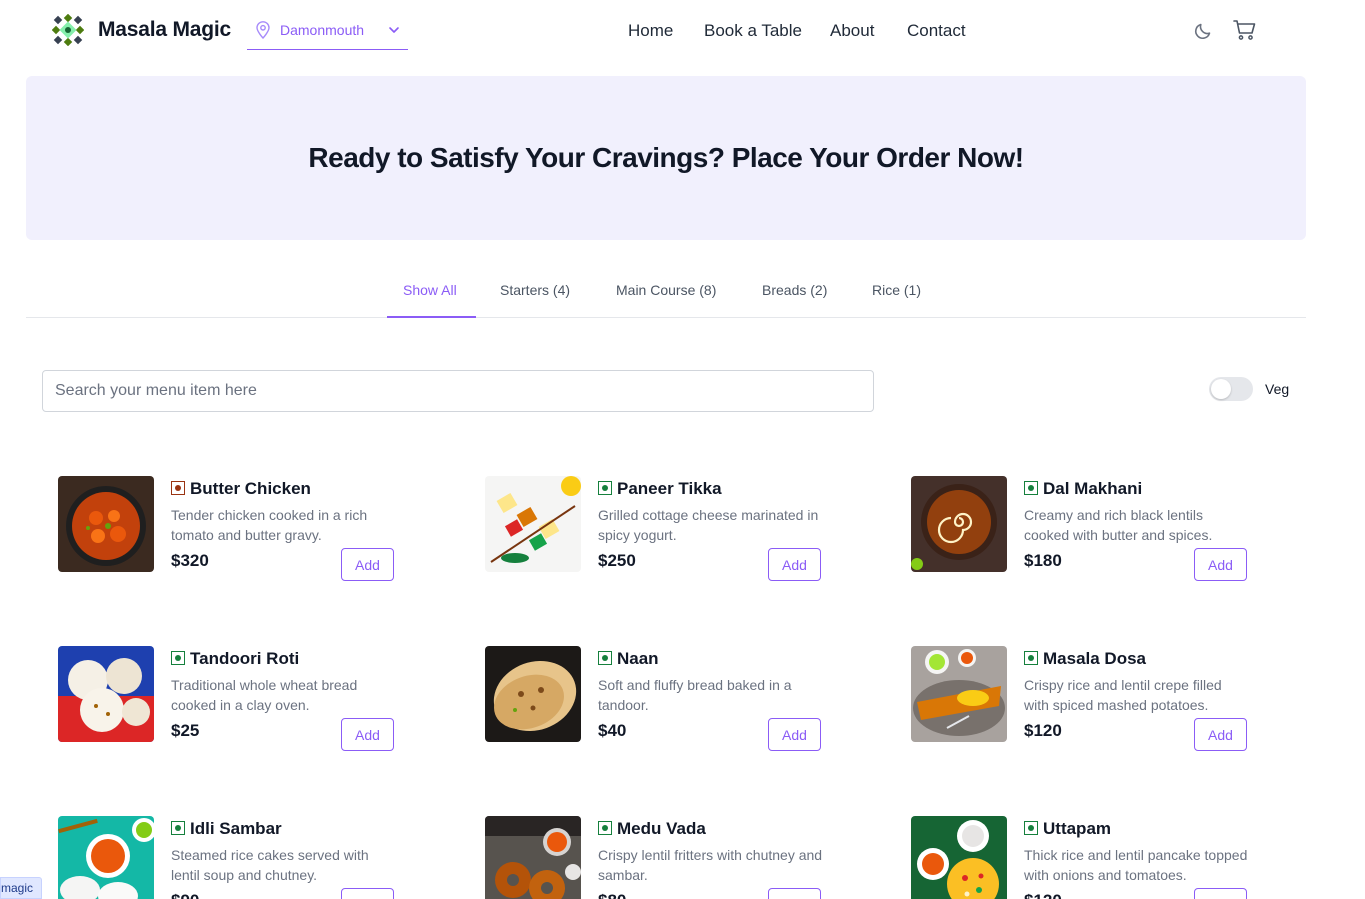 This screenshot has width=1365, height=899. I want to click on naan-image, so click(533, 694).